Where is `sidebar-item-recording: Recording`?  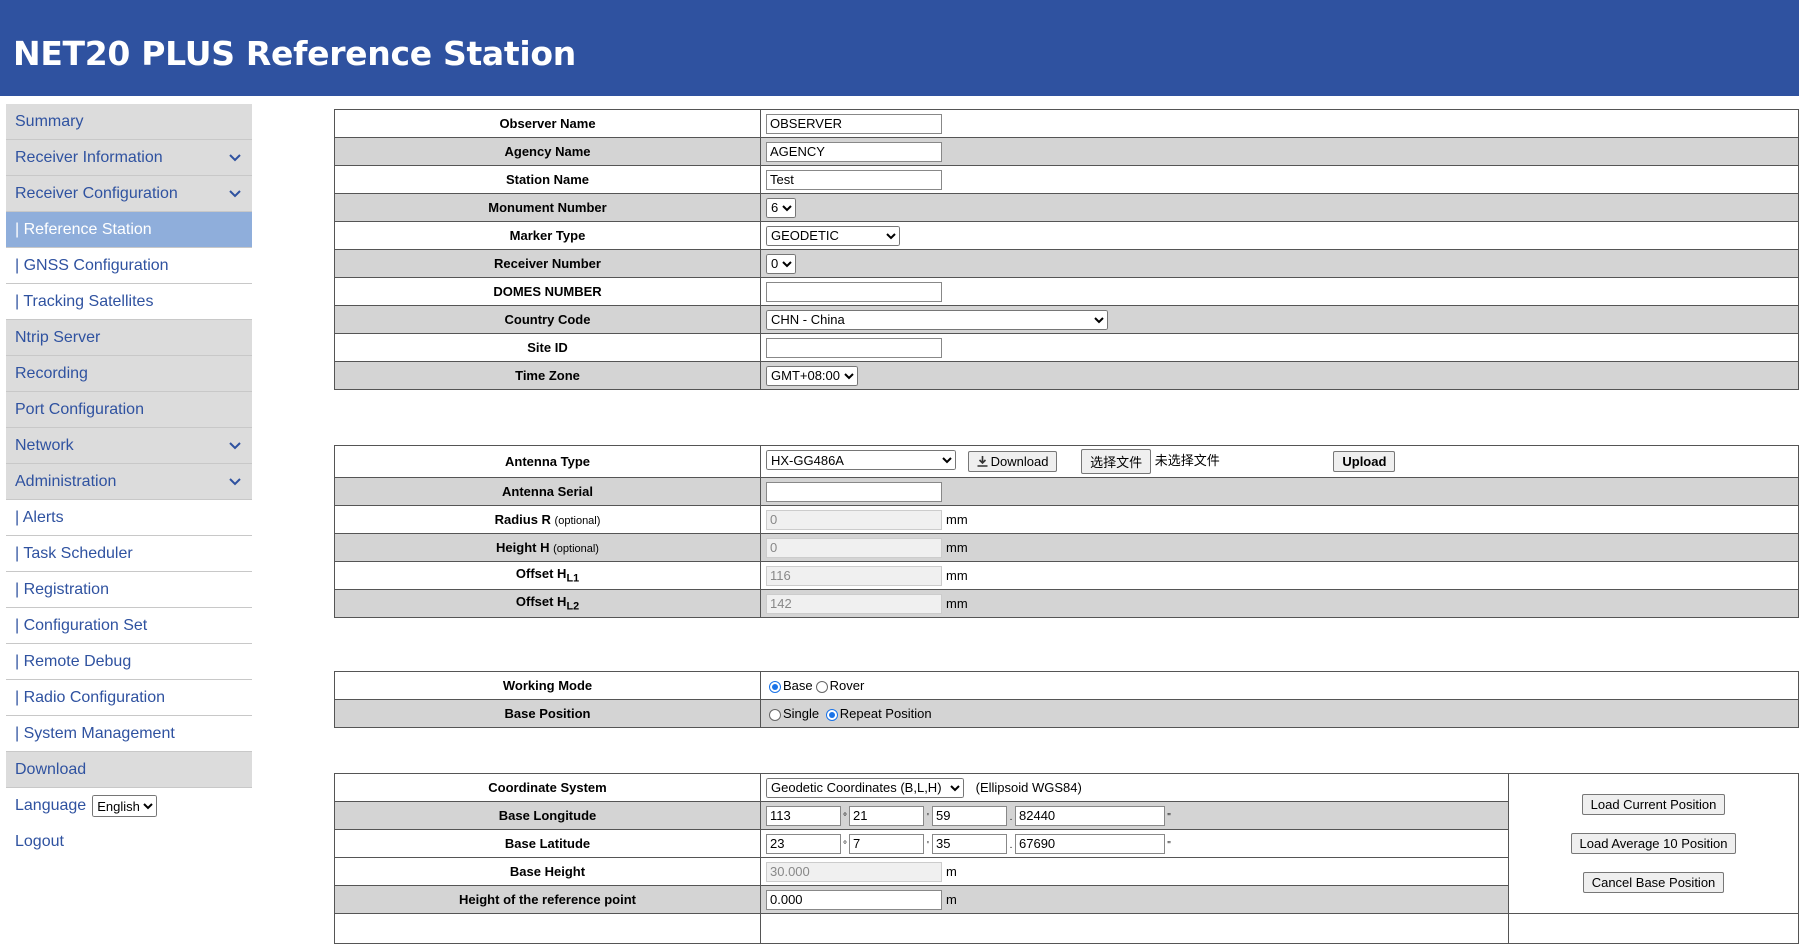 sidebar-item-recording: Recording is located at coordinates (129, 374).